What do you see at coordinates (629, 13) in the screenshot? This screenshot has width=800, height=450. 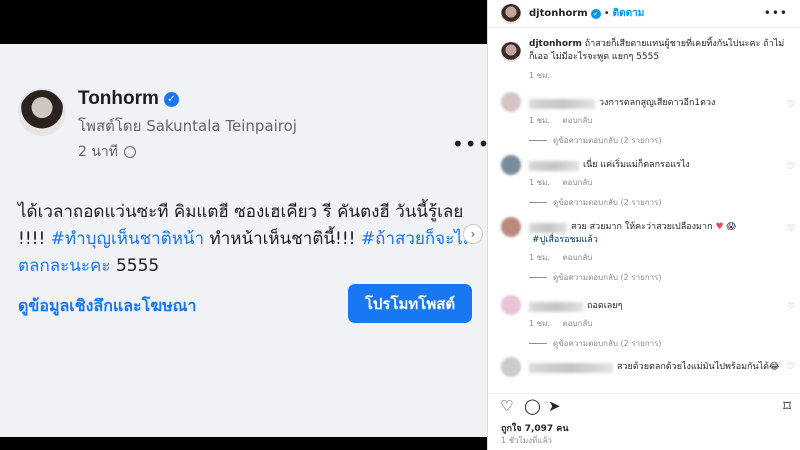 I see `follow-button: ติดตาม` at bounding box center [629, 13].